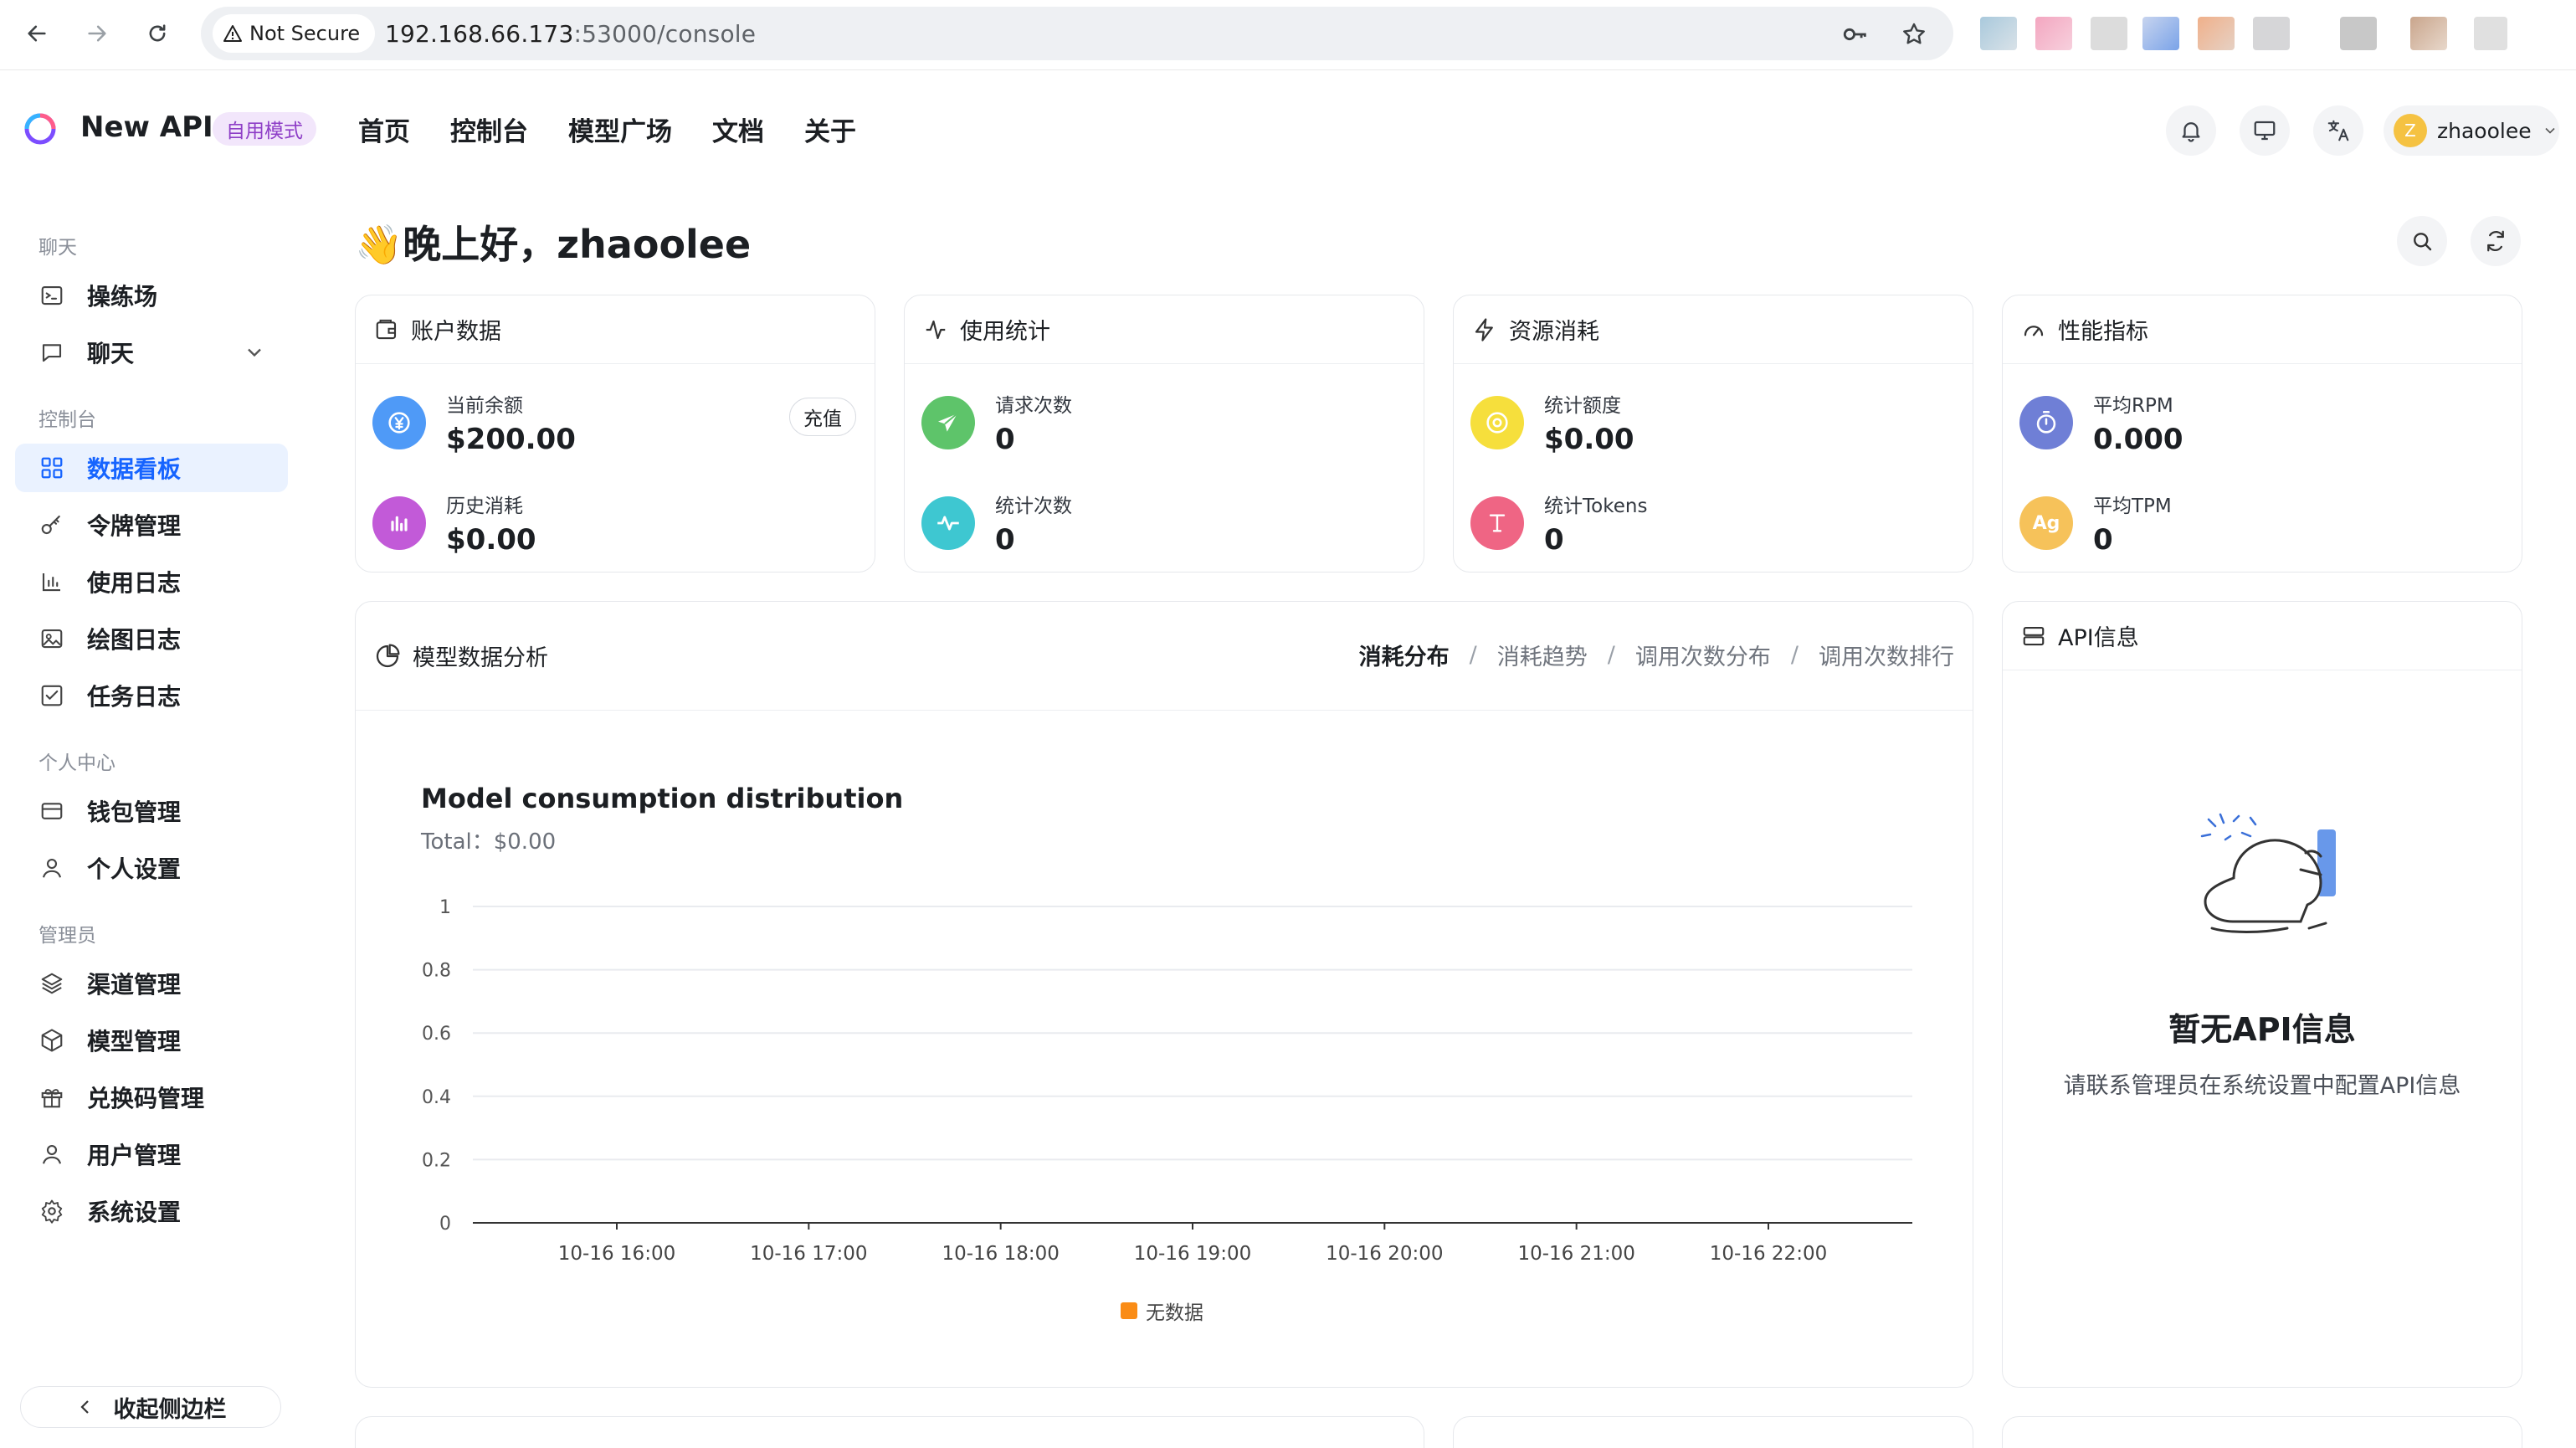 The height and width of the screenshot is (1448, 2576). I want to click on x-tick-label: 10-16 22:00, so click(1768, 1254).